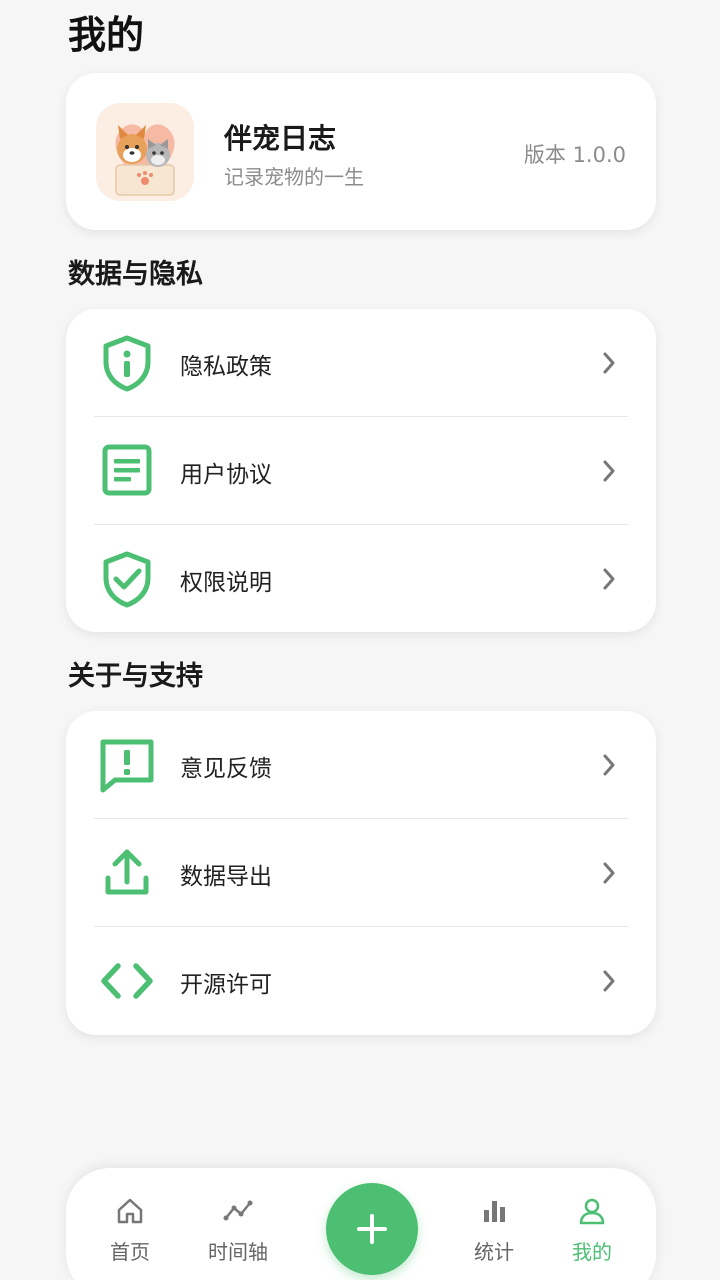 This screenshot has height=1280, width=720. I want to click on menu-item-user-agreement: 用户协议, so click(361, 471).